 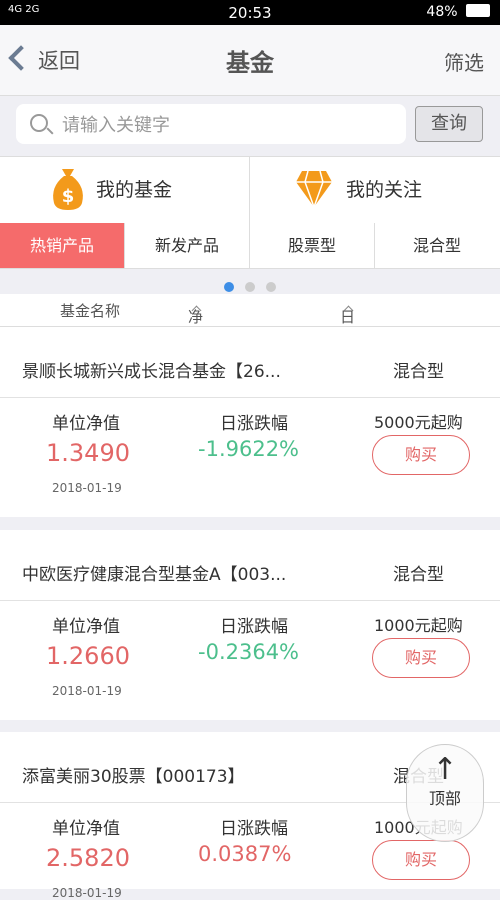 I want to click on my-funds-link: $ 我的基金, so click(x=125, y=190).